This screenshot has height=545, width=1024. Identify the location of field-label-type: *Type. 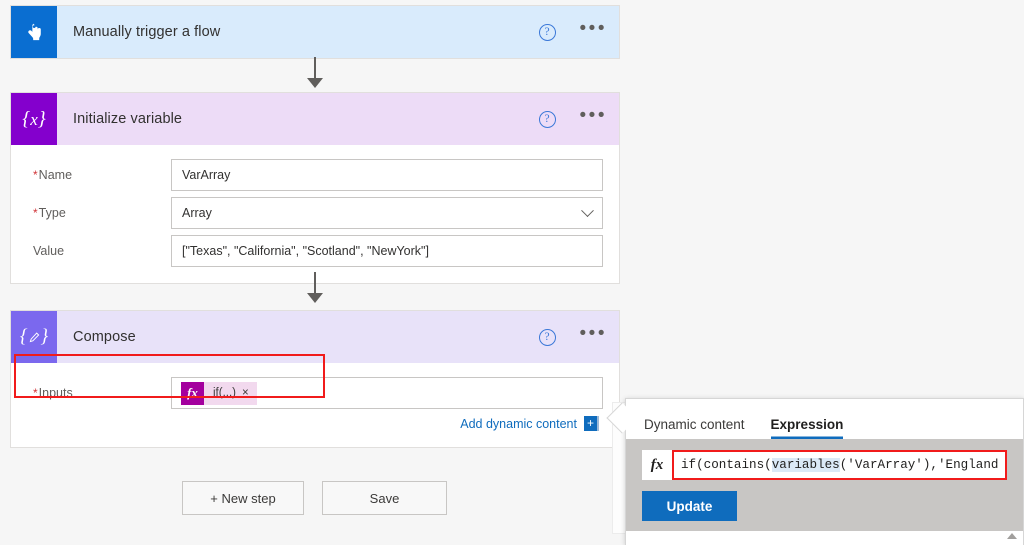
(49, 213).